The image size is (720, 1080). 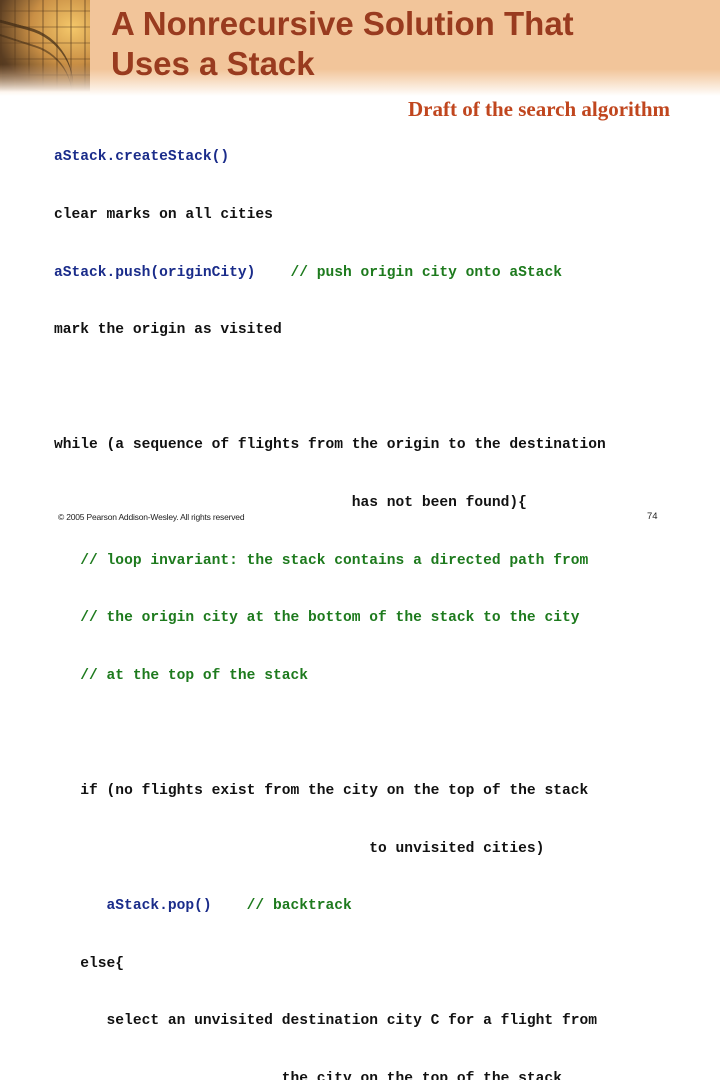 I want to click on code-text: clear marks on all cities, so click(x=163, y=215).